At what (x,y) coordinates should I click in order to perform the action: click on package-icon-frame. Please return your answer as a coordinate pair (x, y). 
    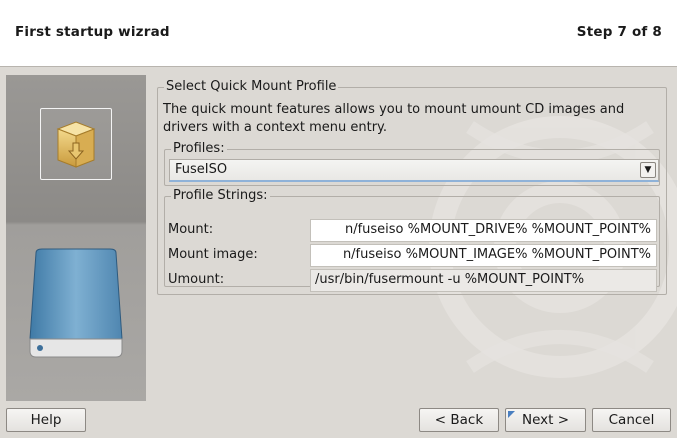
    Looking at the image, I should click on (76, 144).